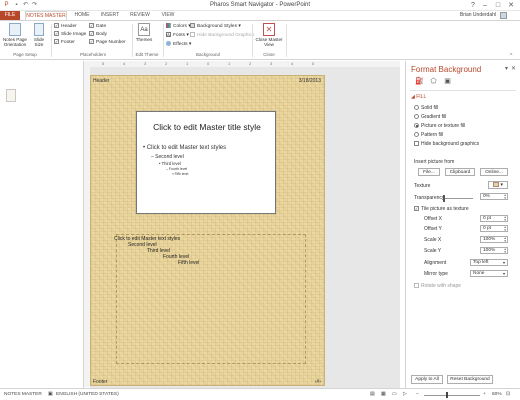 The width and height of the screenshot is (520, 400). Describe the element at coordinates (511, 5) in the screenshot. I see `close-button: ✕` at that location.